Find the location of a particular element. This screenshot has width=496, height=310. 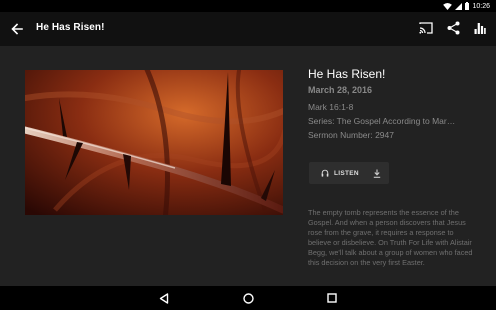

page-title: He Has Risen! is located at coordinates (70, 27).